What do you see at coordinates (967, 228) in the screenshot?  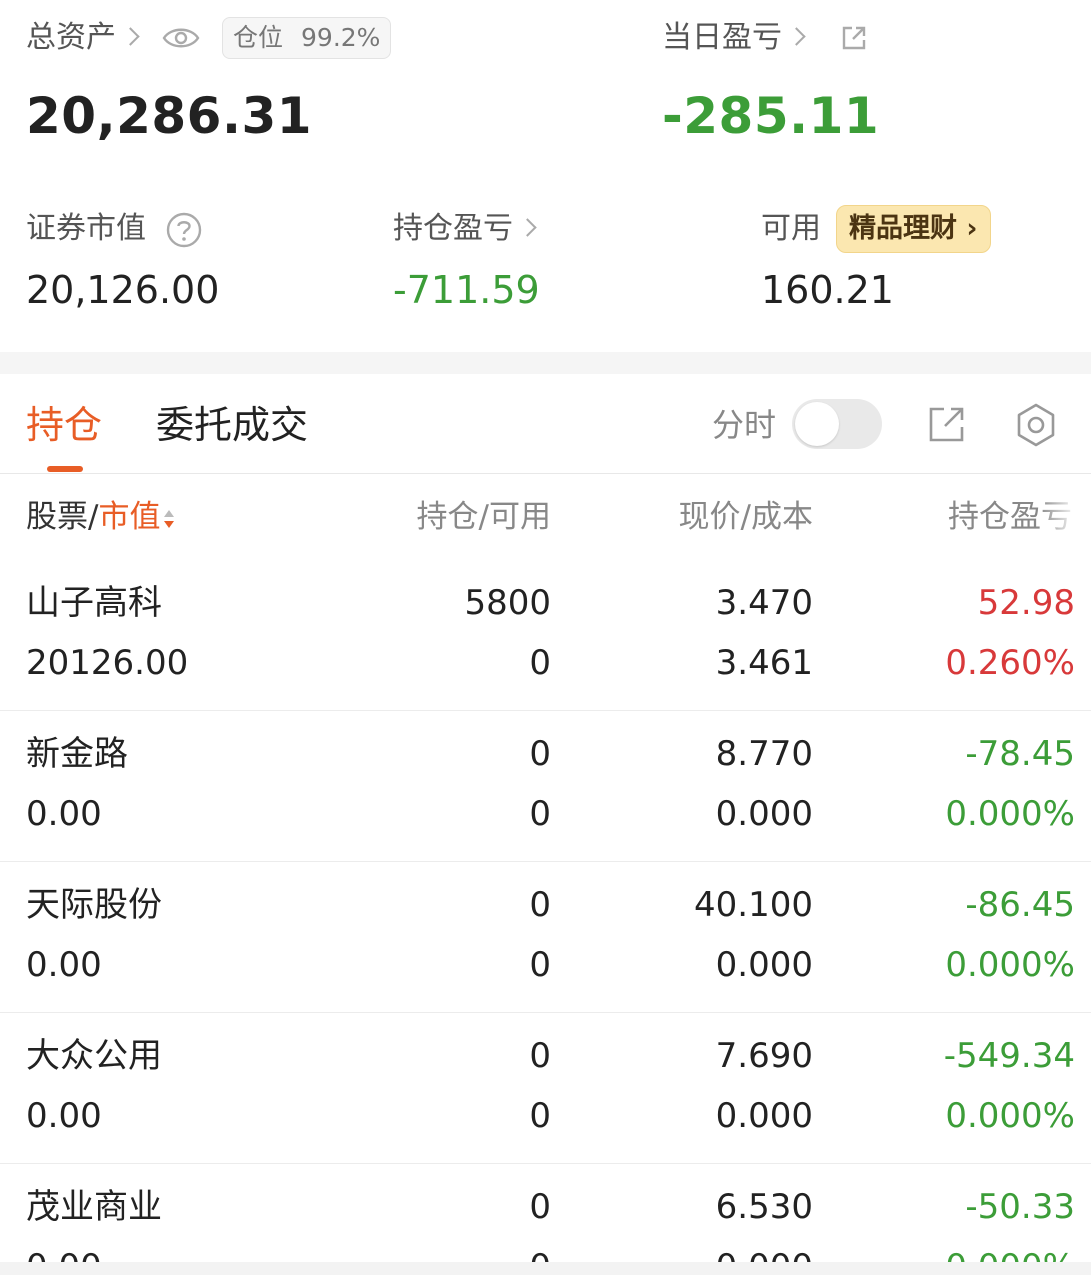 I see `chevron-right-icon: ›` at bounding box center [967, 228].